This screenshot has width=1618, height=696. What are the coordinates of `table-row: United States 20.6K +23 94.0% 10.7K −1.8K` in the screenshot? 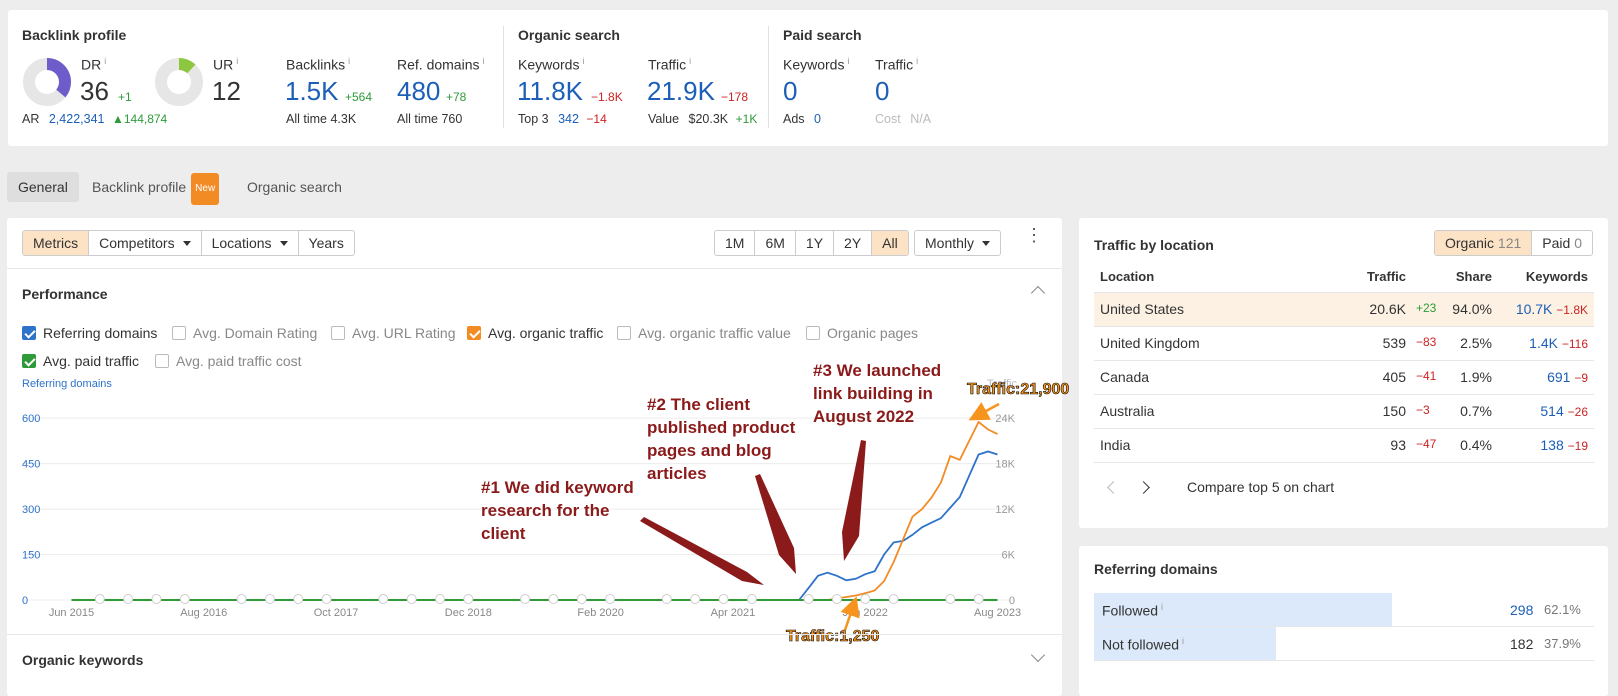 It's located at (1344, 309).